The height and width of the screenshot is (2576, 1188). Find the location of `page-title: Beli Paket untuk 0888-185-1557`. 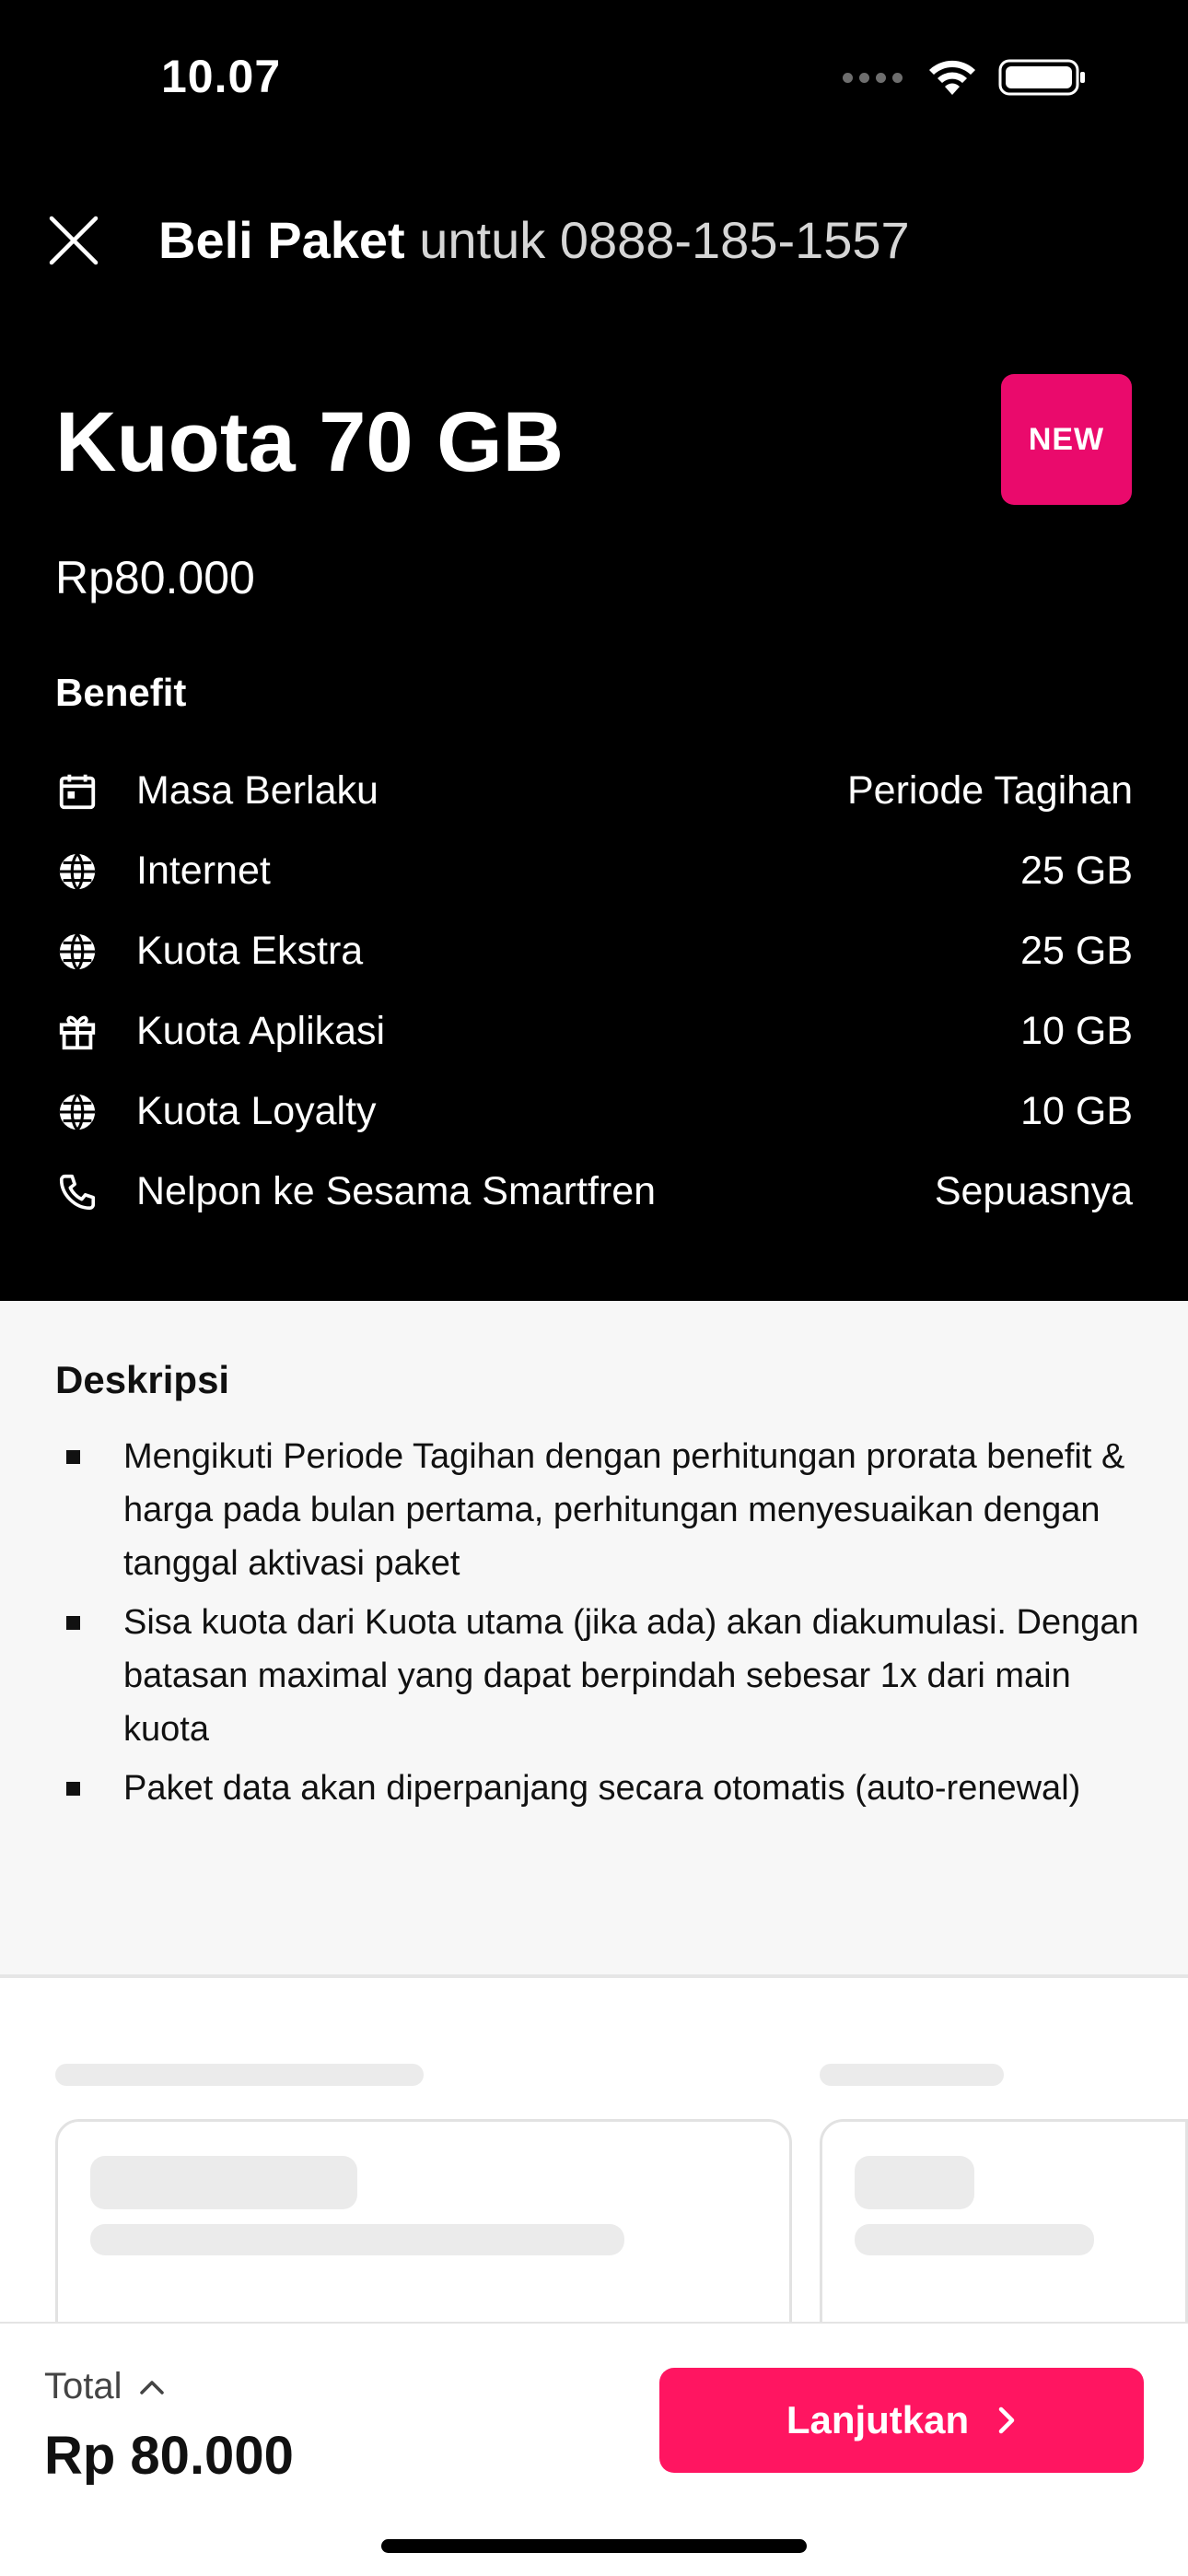

page-title: Beli Paket untuk 0888-185-1557 is located at coordinates (534, 240).